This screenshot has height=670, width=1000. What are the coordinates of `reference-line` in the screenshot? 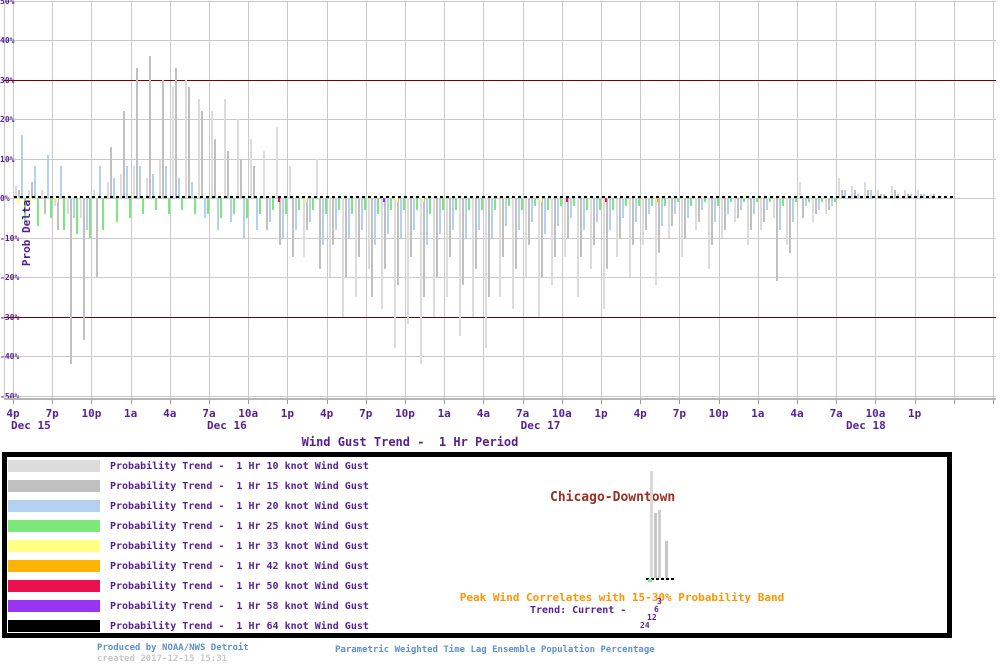 It's located at (500, 80).